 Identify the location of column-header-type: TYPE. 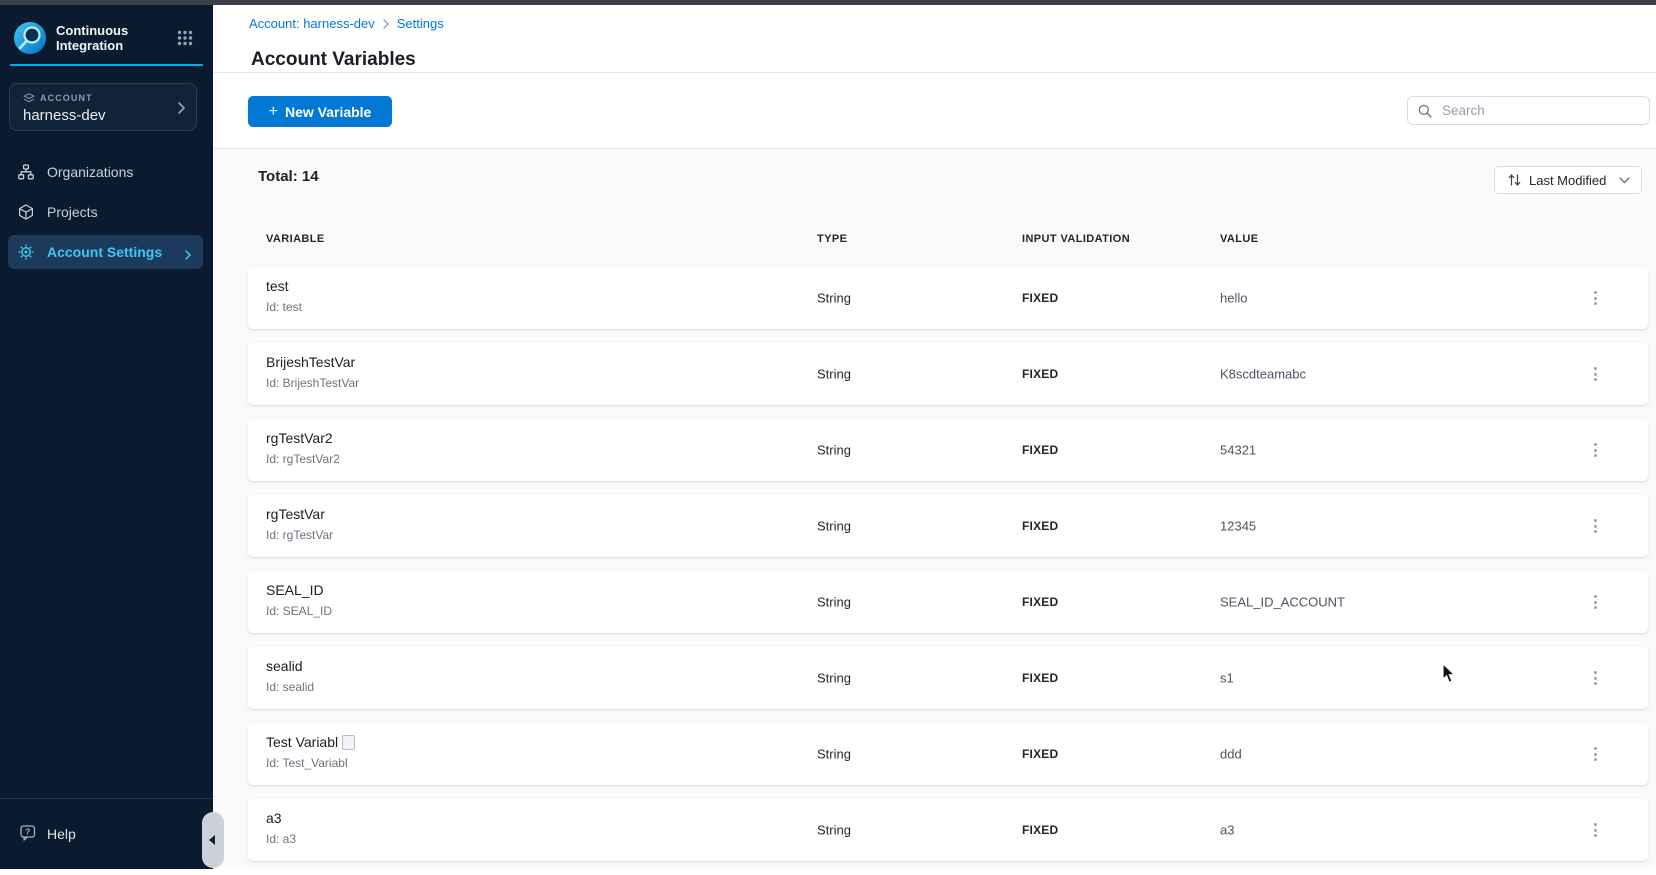
(832, 239).